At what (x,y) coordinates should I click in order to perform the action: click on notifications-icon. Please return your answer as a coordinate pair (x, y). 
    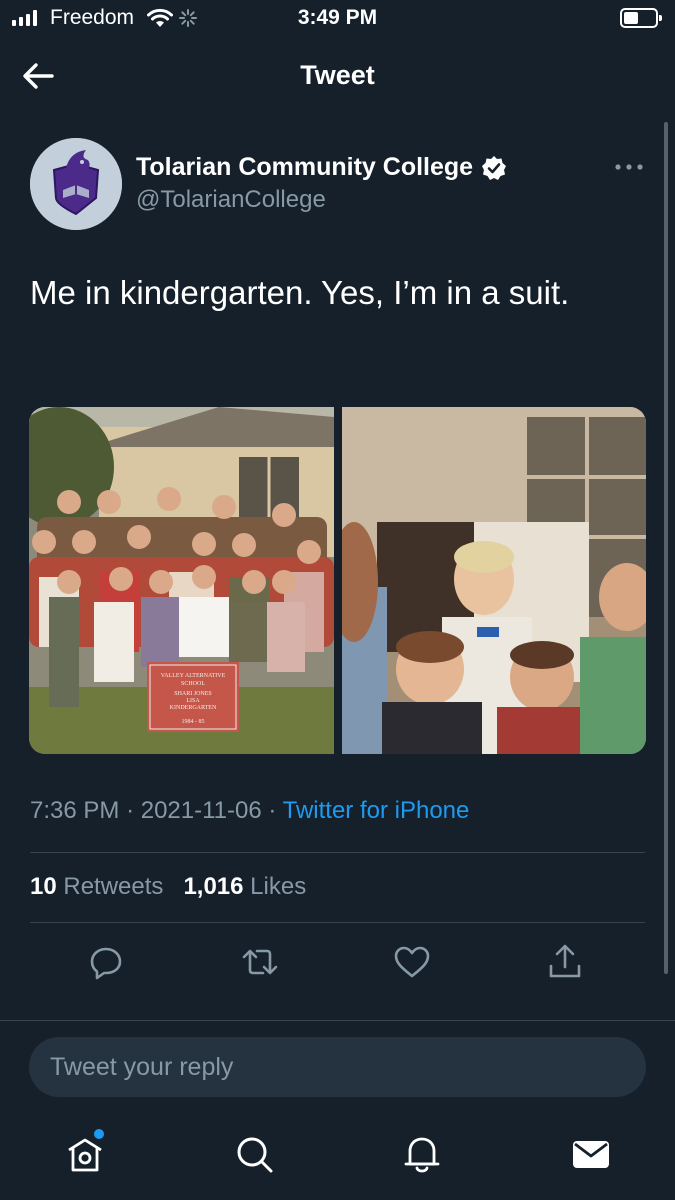
    Looking at the image, I should click on (422, 1154).